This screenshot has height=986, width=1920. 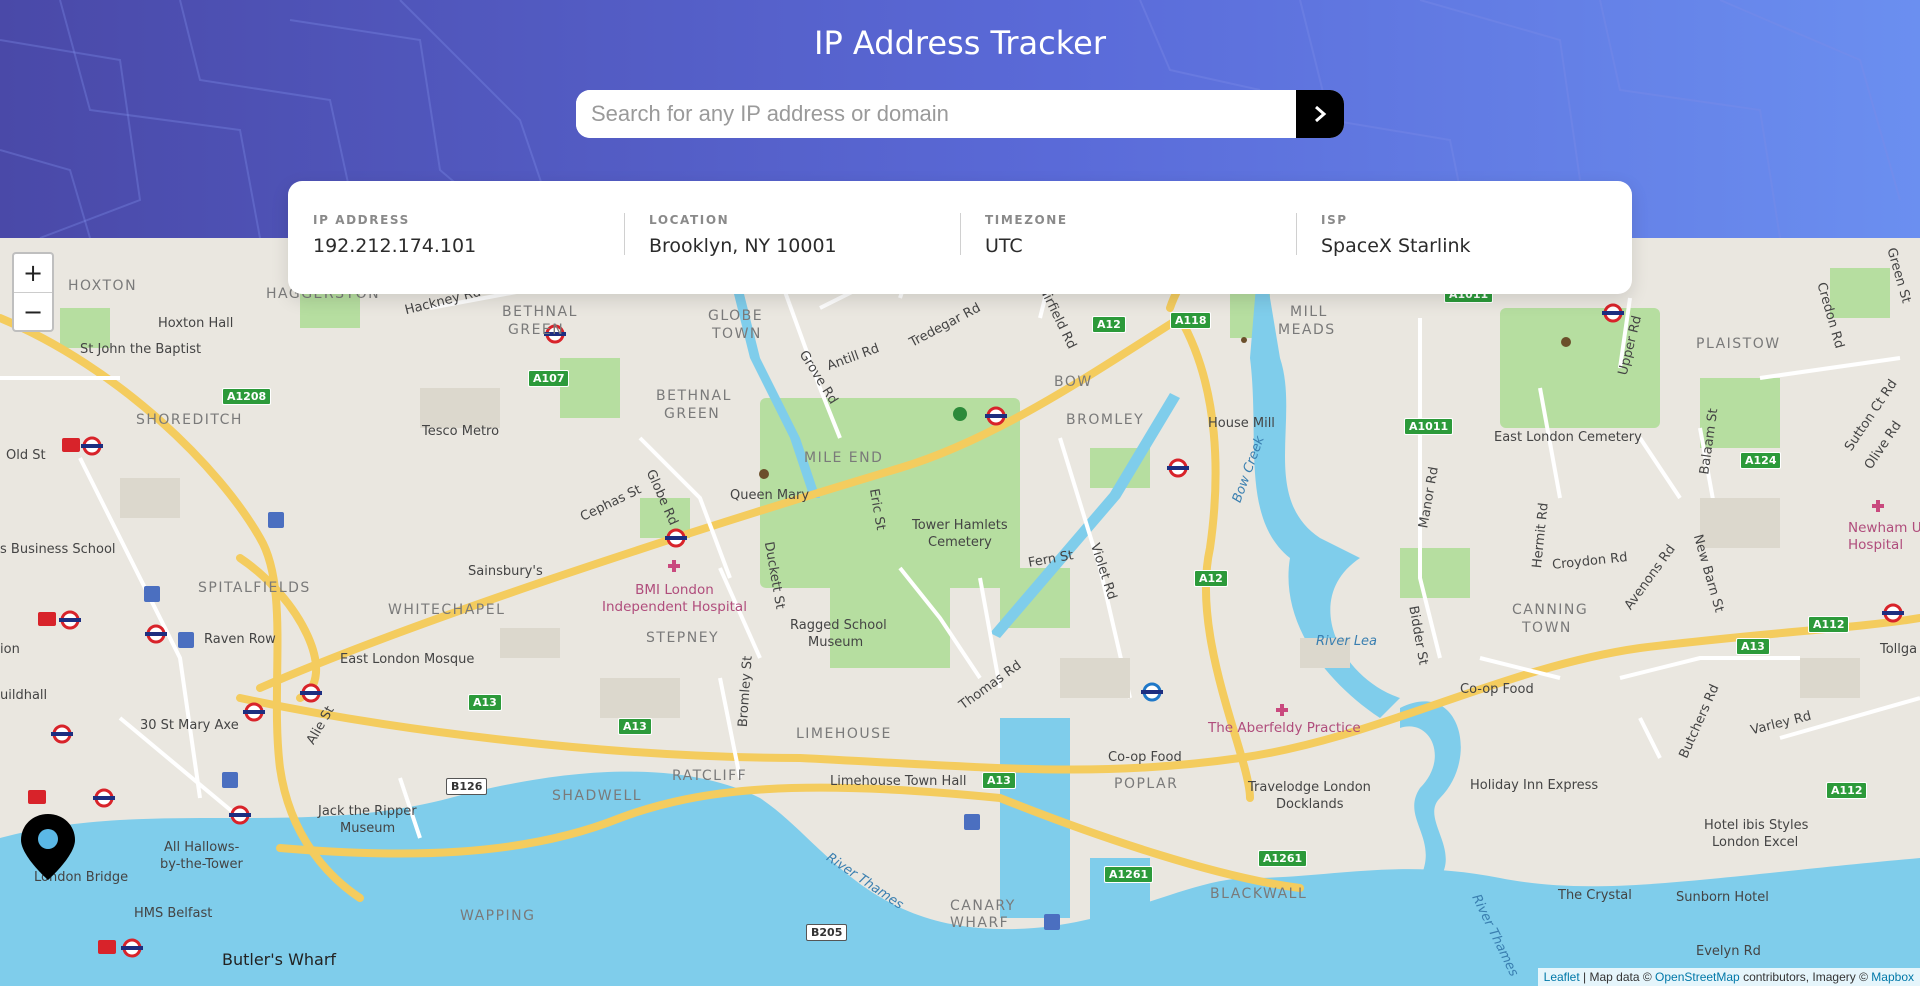 I want to click on location-marker-icon, so click(x=48, y=847).